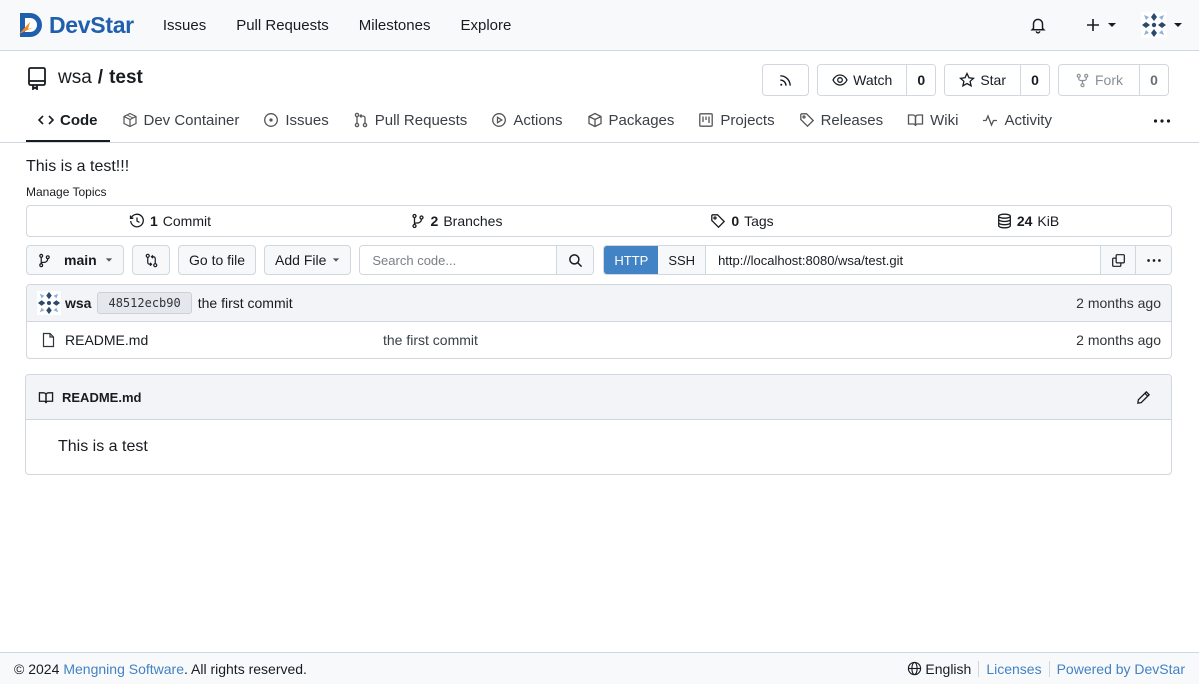 This screenshot has height=684, width=1199. Describe the element at coordinates (594, 120) in the screenshot. I see `package-icon` at that location.